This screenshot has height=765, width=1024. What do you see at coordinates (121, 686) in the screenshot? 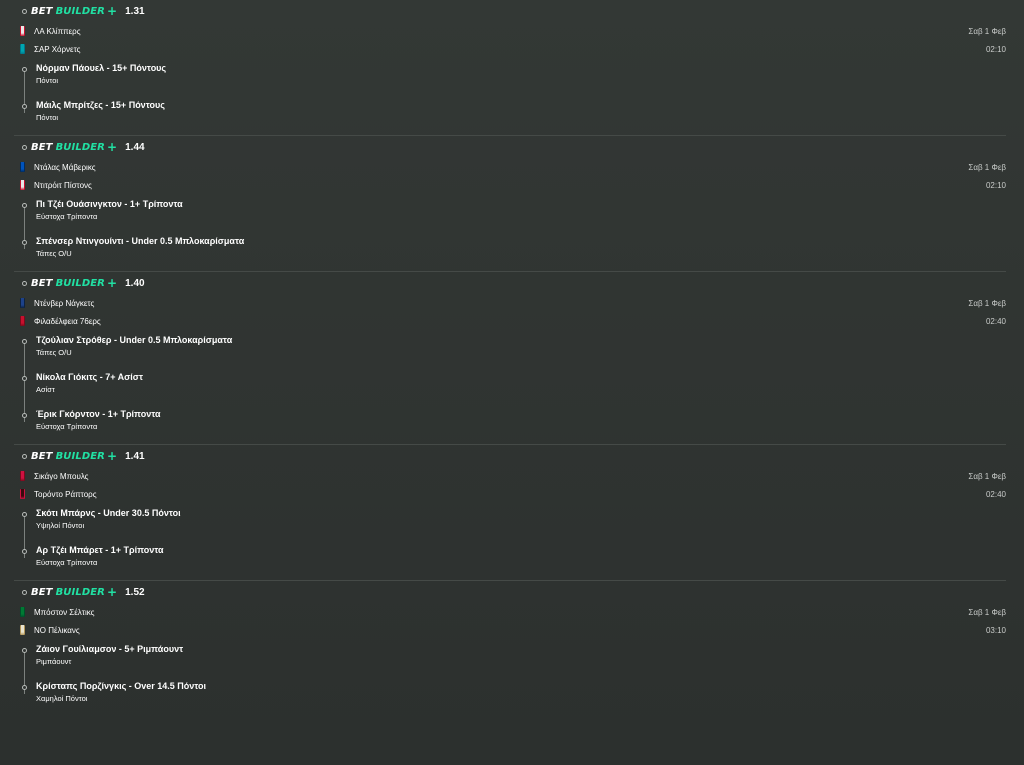
I see `selection-title: Κρίσταπς Πορζίνγκις - Over 14.5 Πόντοι` at bounding box center [121, 686].